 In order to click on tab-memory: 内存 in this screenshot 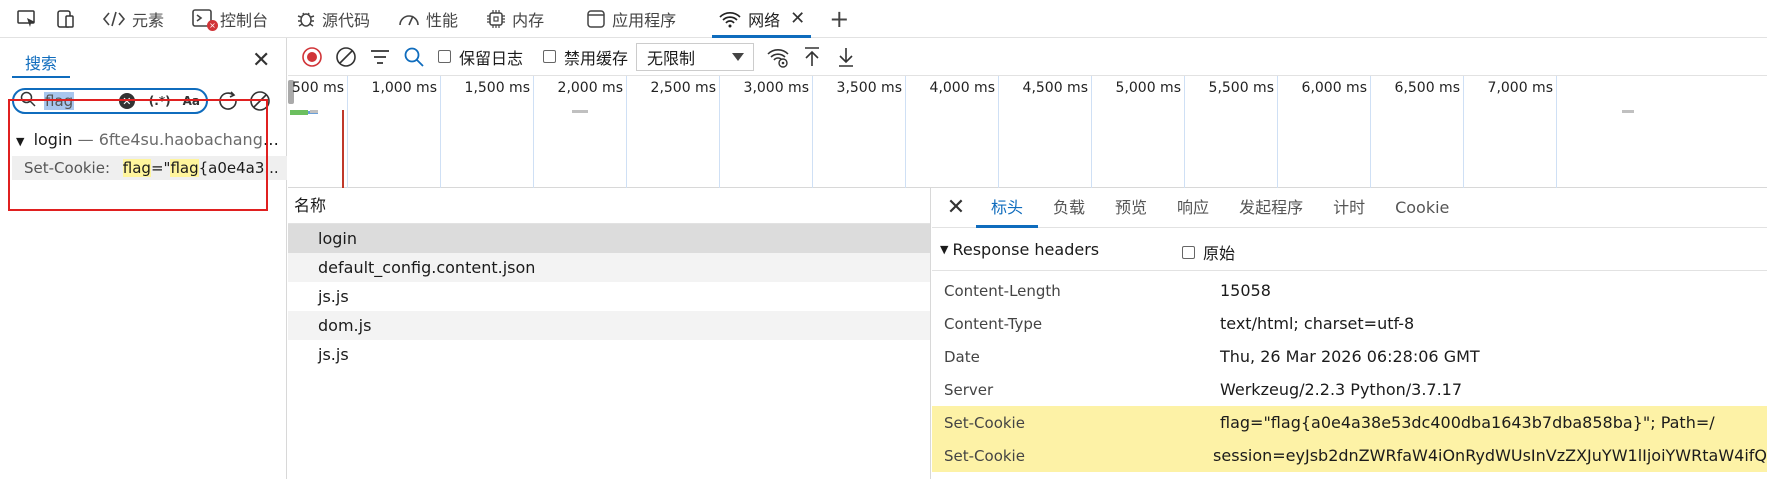, I will do `click(515, 19)`.